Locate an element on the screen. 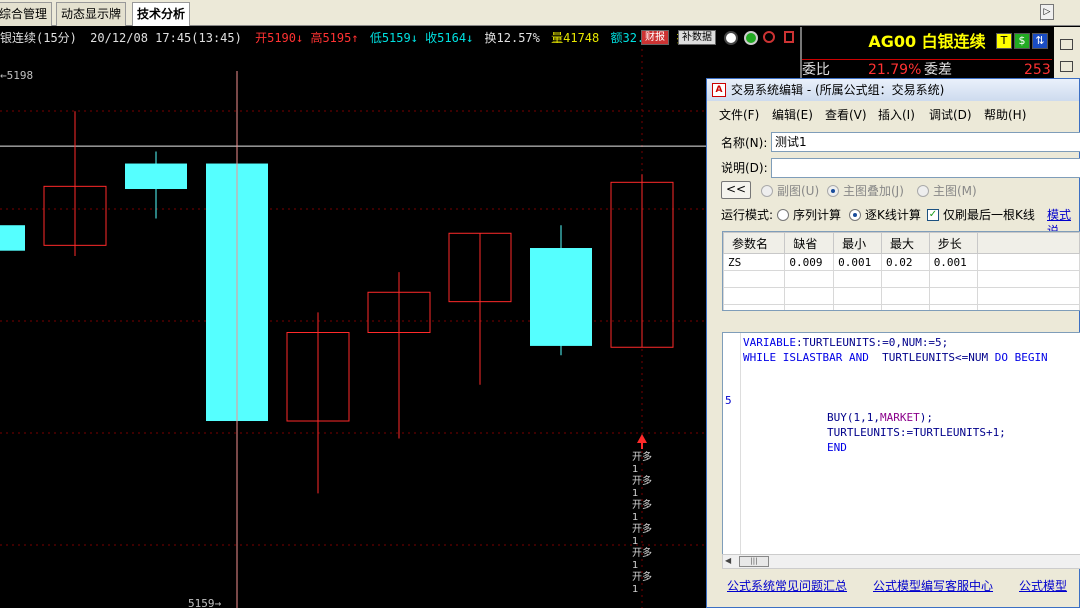 The width and height of the screenshot is (1080, 608). tab-dongtai: 动态显示牌 is located at coordinates (91, 14).